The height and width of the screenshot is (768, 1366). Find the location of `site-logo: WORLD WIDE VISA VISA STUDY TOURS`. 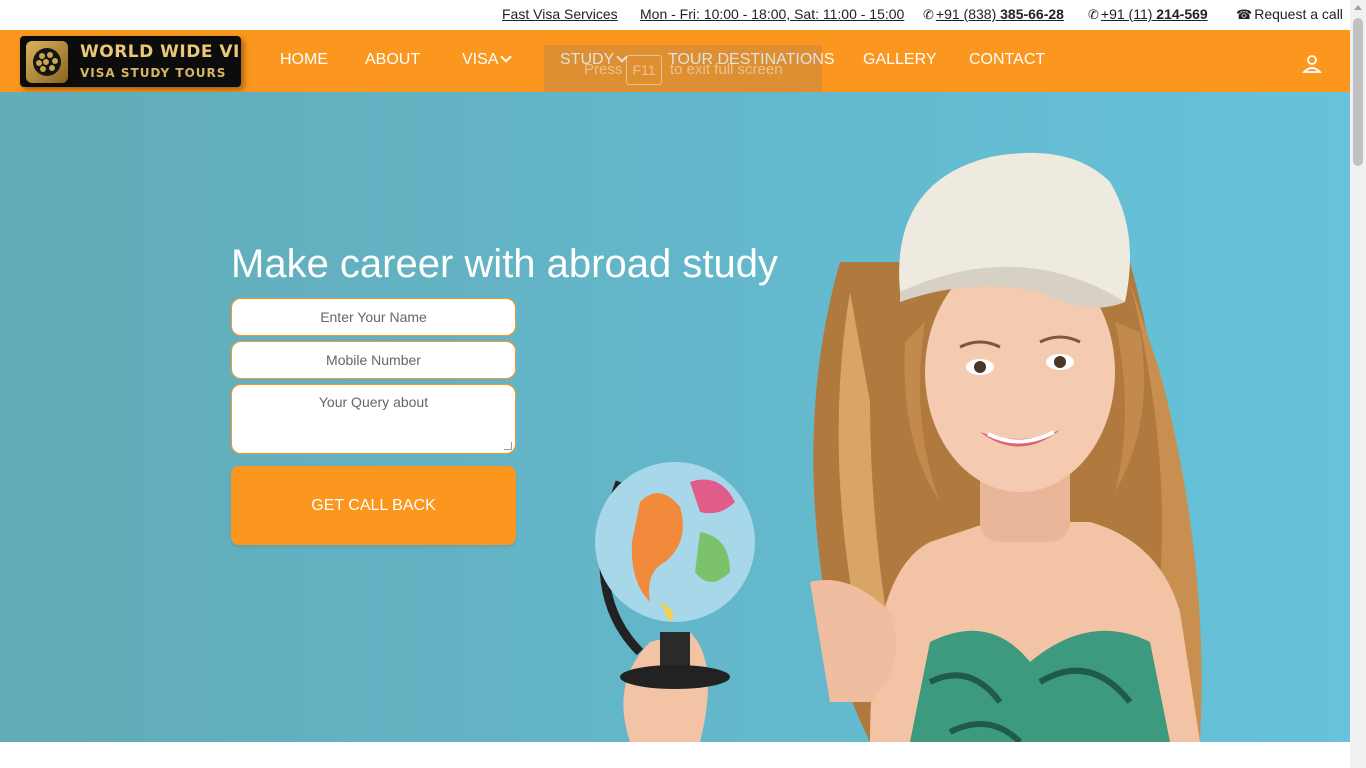

site-logo: WORLD WIDE VISA VISA STUDY TOURS is located at coordinates (130, 61).